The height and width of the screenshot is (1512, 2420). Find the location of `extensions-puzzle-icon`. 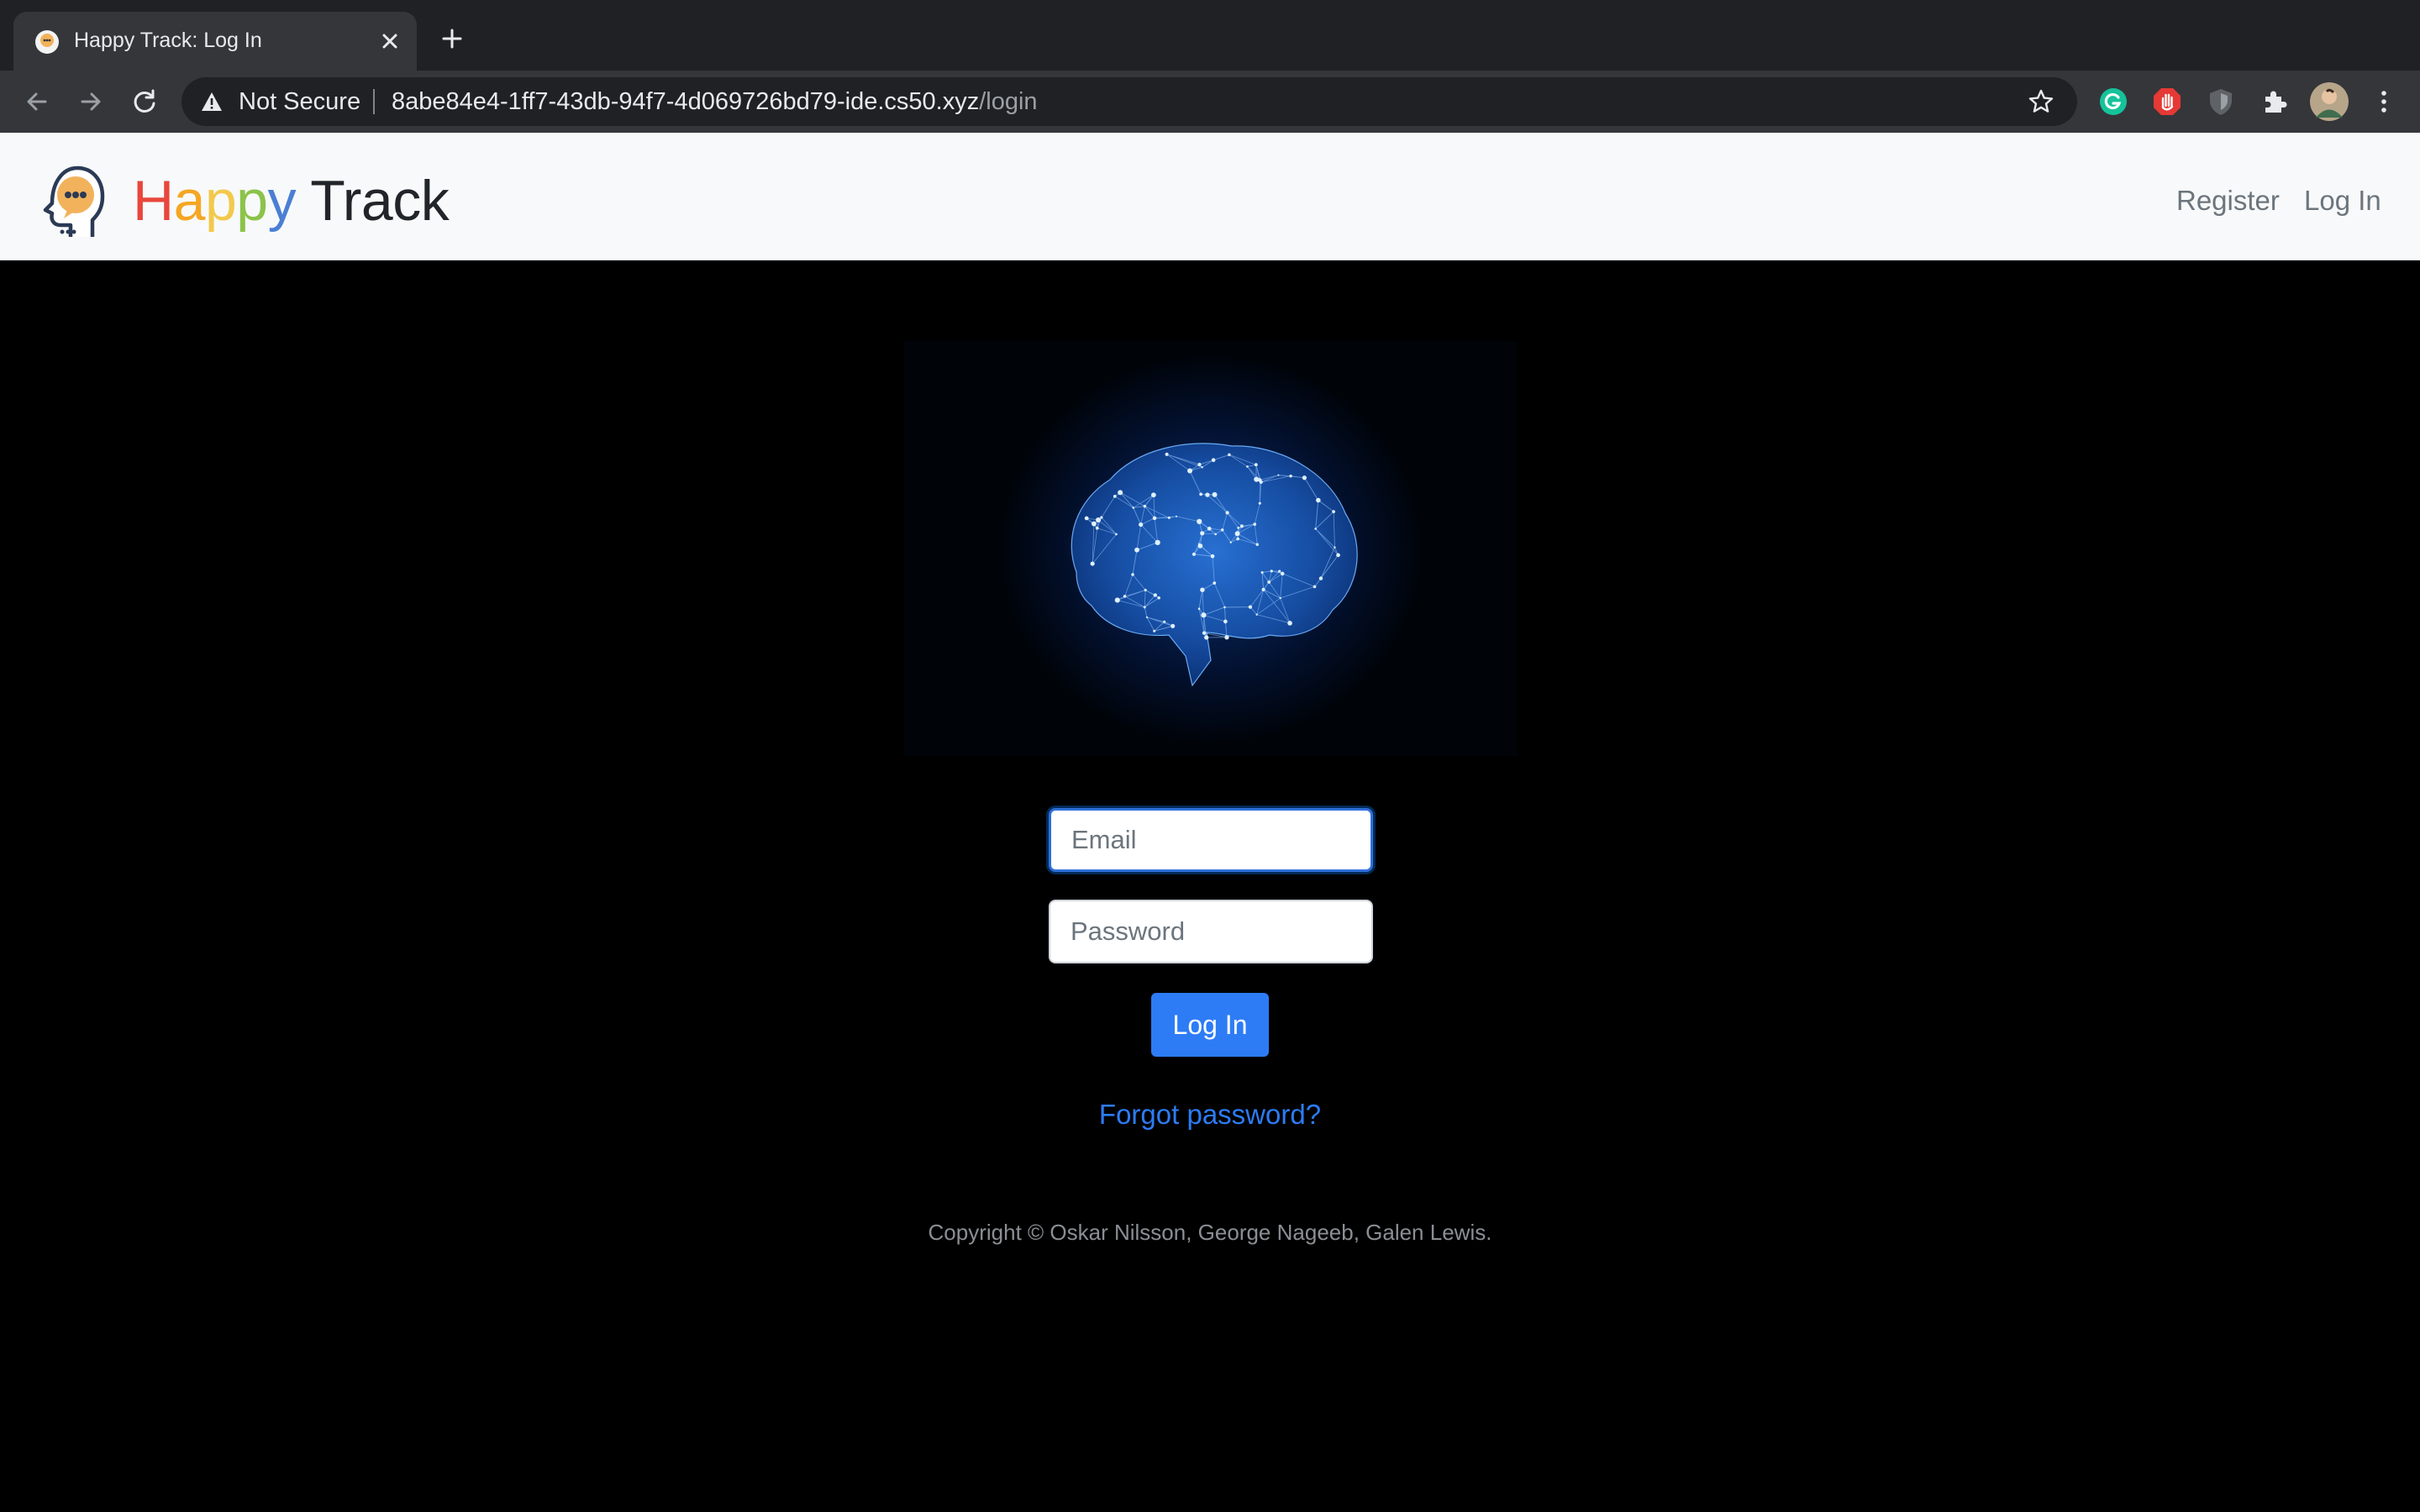

extensions-puzzle-icon is located at coordinates (2275, 102).